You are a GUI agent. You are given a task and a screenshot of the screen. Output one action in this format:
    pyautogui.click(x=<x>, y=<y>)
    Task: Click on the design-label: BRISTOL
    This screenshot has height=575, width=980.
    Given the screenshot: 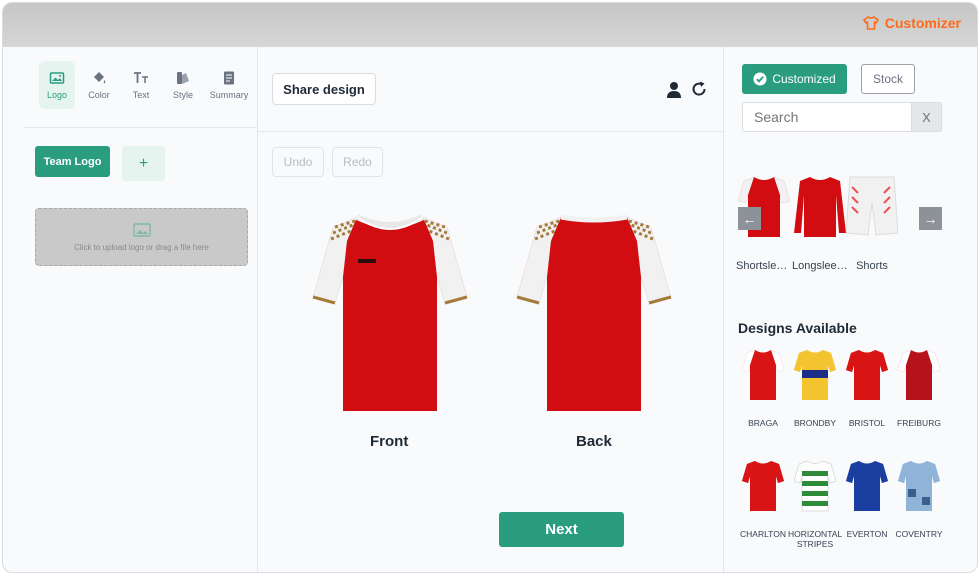 What is the action you would take?
    pyautogui.click(x=867, y=423)
    